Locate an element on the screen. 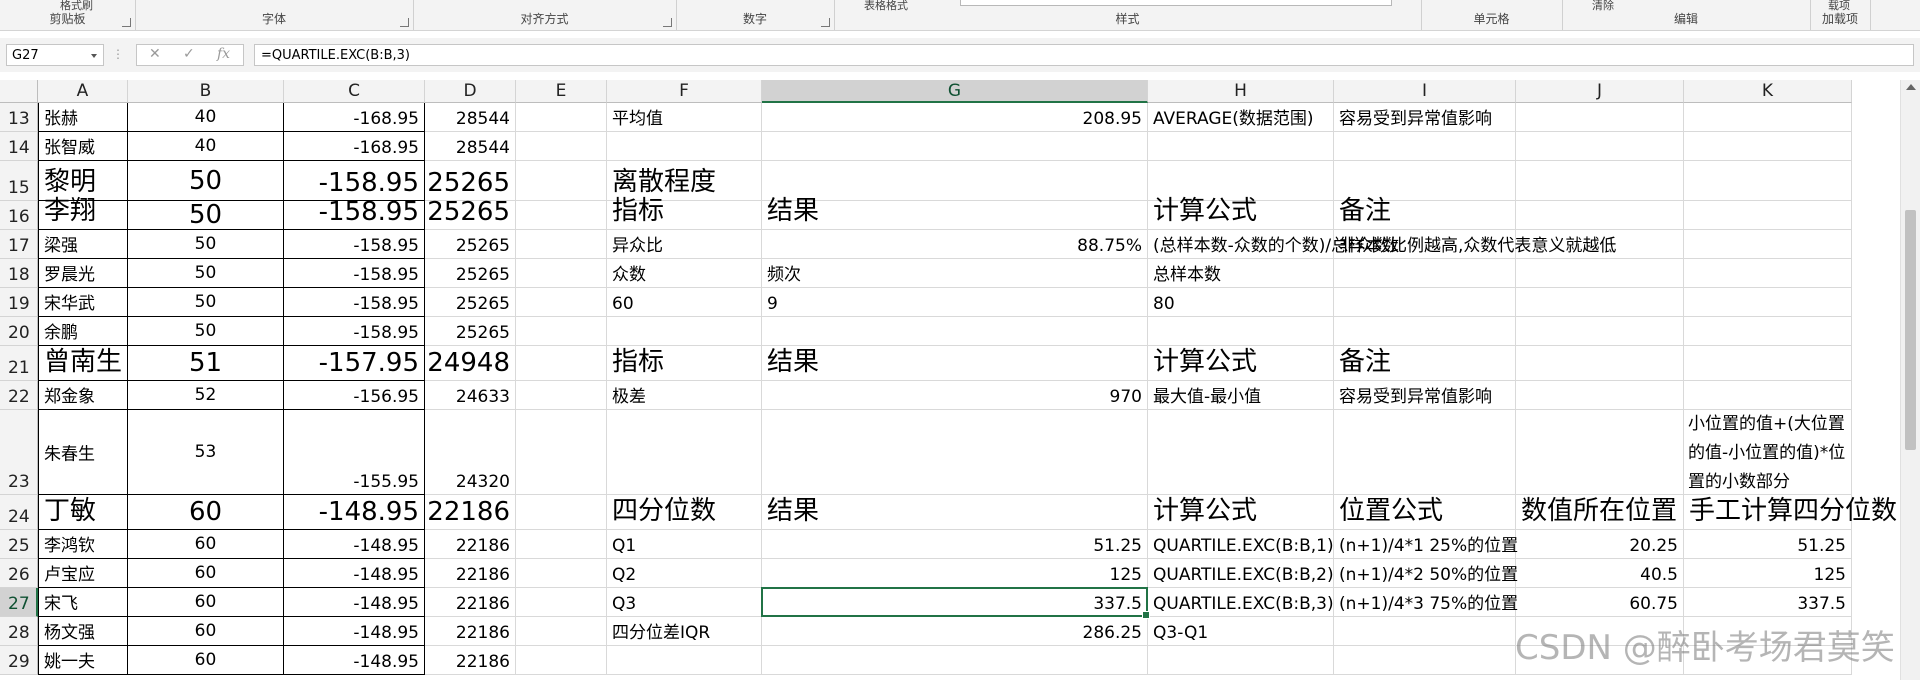 The image size is (1920, 680). cell-i22: 容易受到异常值影响 is located at coordinates (1425, 395).